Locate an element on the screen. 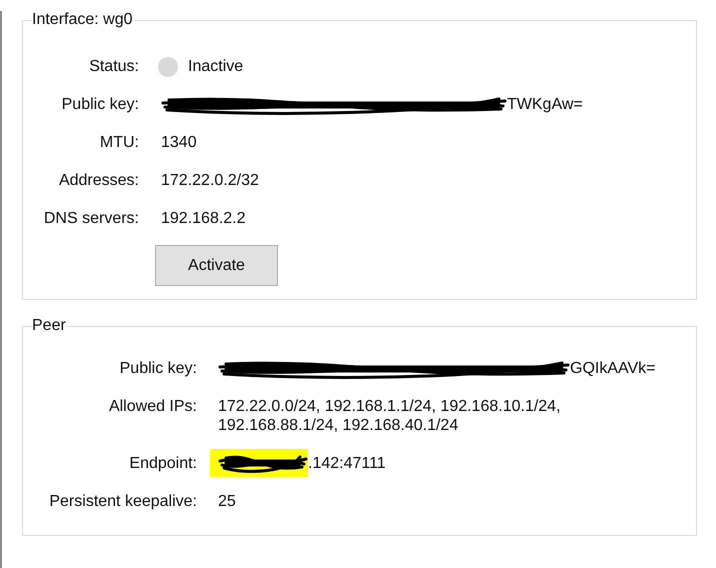 This screenshot has width=716, height=568. field-value: 172.22.0.0/24, 192.168.1.1/24, 192.168.10.1/24, 192.168.88.1/24, 192.168.40.1/24 is located at coordinates (390, 416).